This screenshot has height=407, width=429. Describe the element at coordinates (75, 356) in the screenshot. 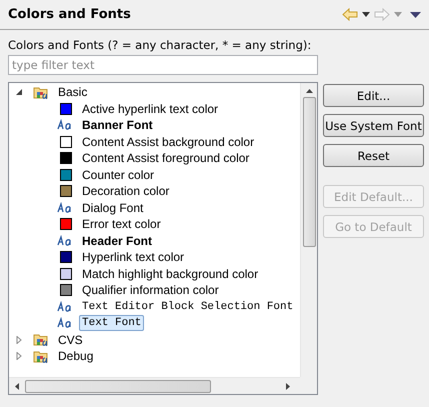

I see `tree-category: Debug` at that location.